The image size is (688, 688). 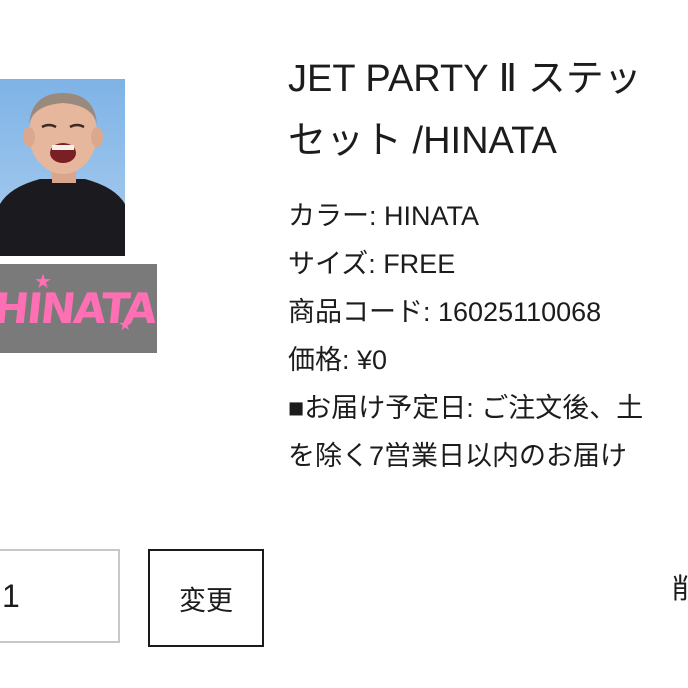 I want to click on price-value: 価格: ¥0, so click(x=338, y=360).